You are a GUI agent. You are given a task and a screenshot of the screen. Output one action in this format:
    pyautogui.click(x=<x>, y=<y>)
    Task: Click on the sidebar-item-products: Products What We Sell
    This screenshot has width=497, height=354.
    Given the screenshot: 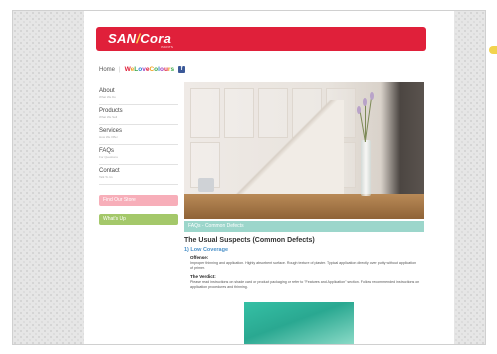 What is the action you would take?
    pyautogui.click(x=138, y=115)
    